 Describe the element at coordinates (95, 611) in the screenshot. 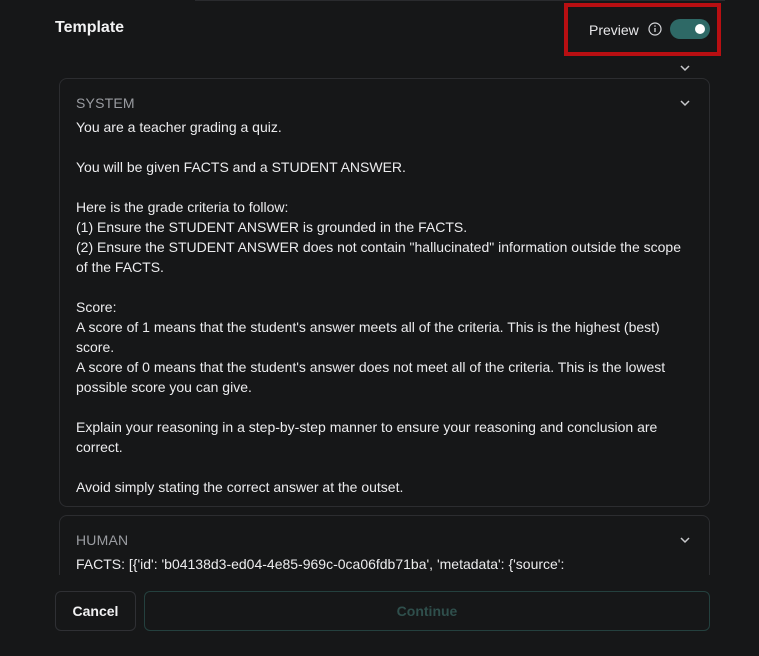

I see `cancel-button: Cancel` at that location.